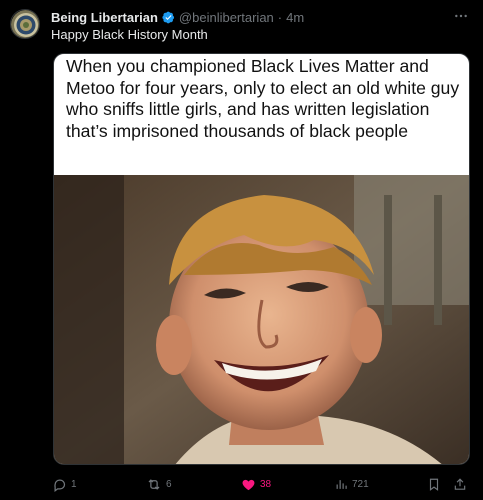  Describe the element at coordinates (154, 484) in the screenshot. I see `repost-icon` at that location.